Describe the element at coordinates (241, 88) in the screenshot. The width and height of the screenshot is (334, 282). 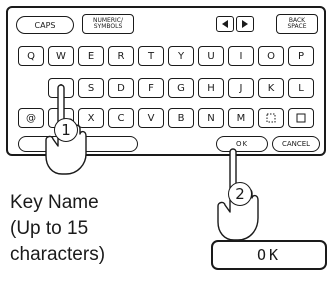
I see `key-j: J` at that location.